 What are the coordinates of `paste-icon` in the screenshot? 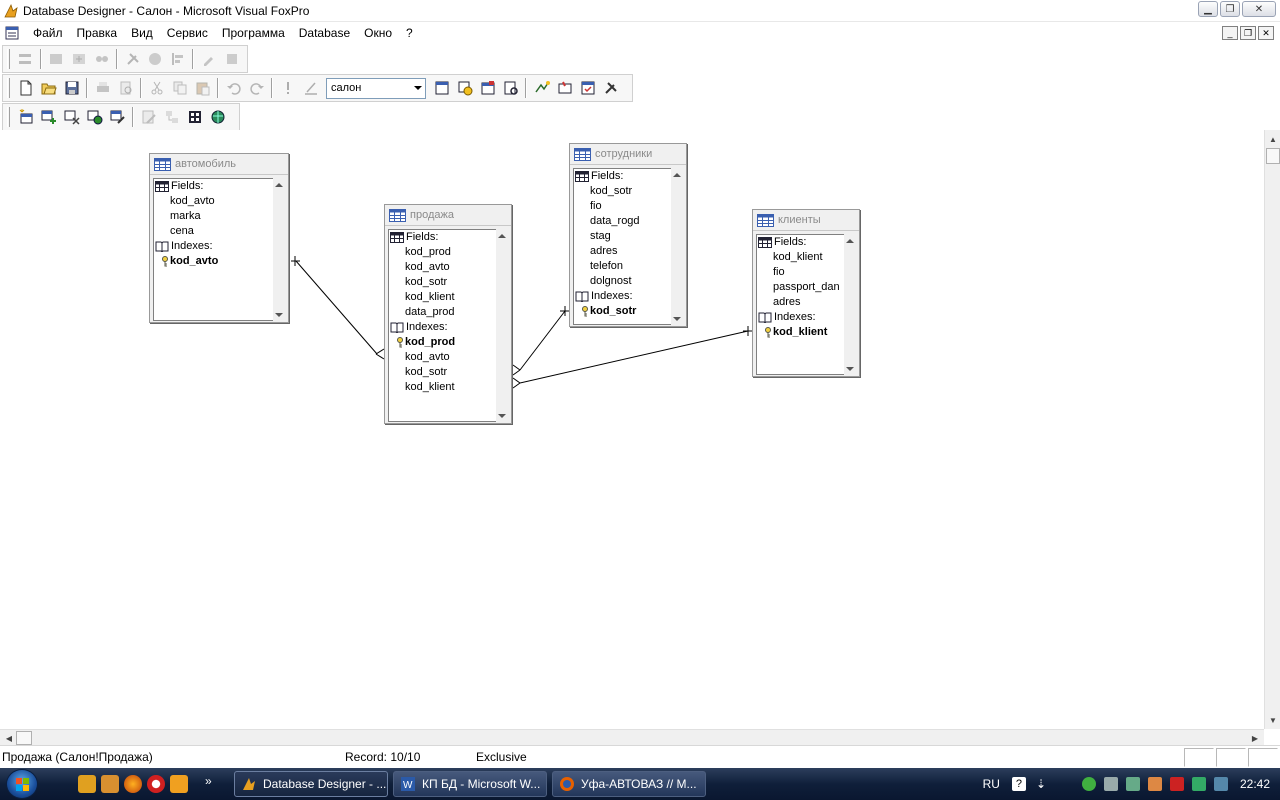 It's located at (202, 88).